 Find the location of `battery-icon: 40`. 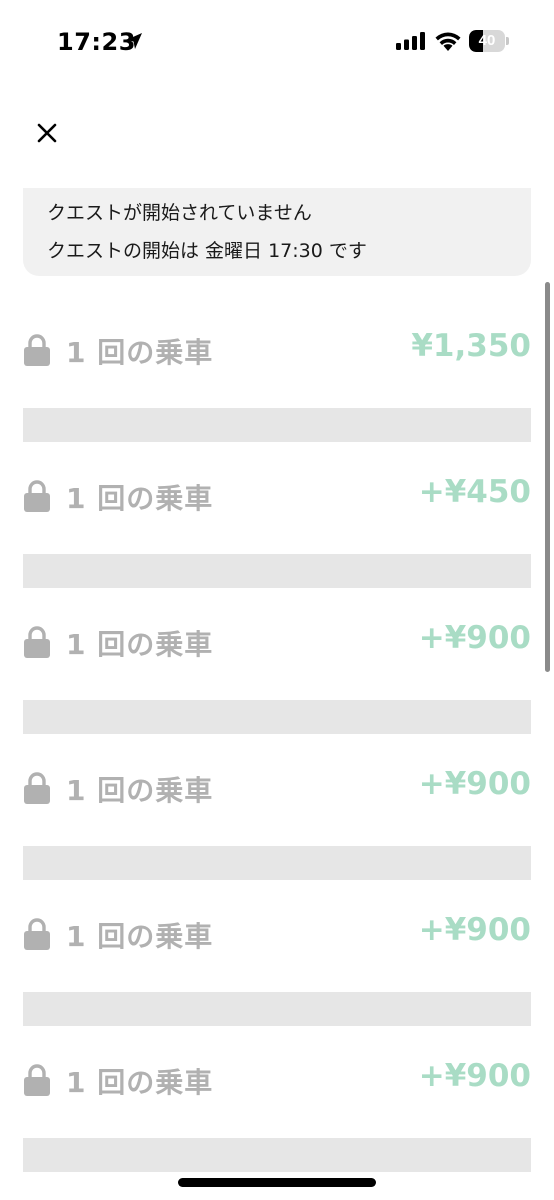

battery-icon: 40 is located at coordinates (489, 41).